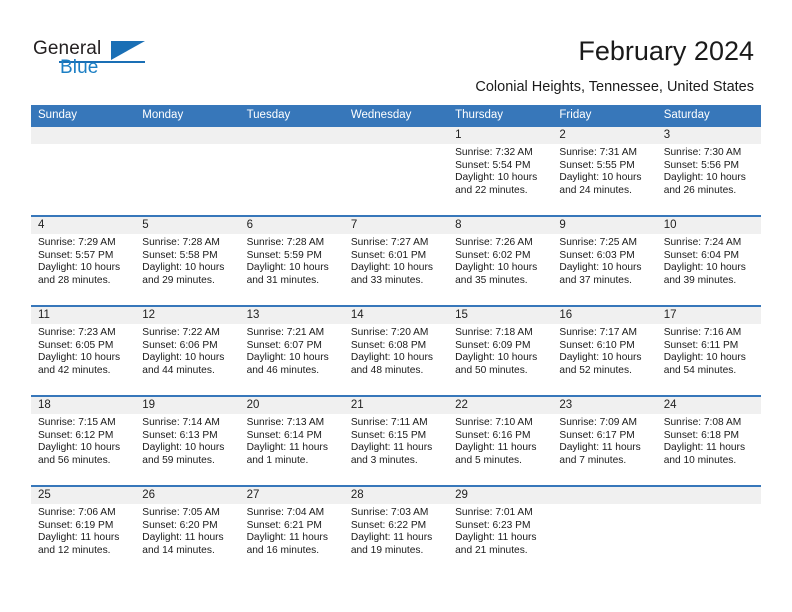  What do you see at coordinates (128, 50) in the screenshot?
I see `logo-flag-icon` at bounding box center [128, 50].